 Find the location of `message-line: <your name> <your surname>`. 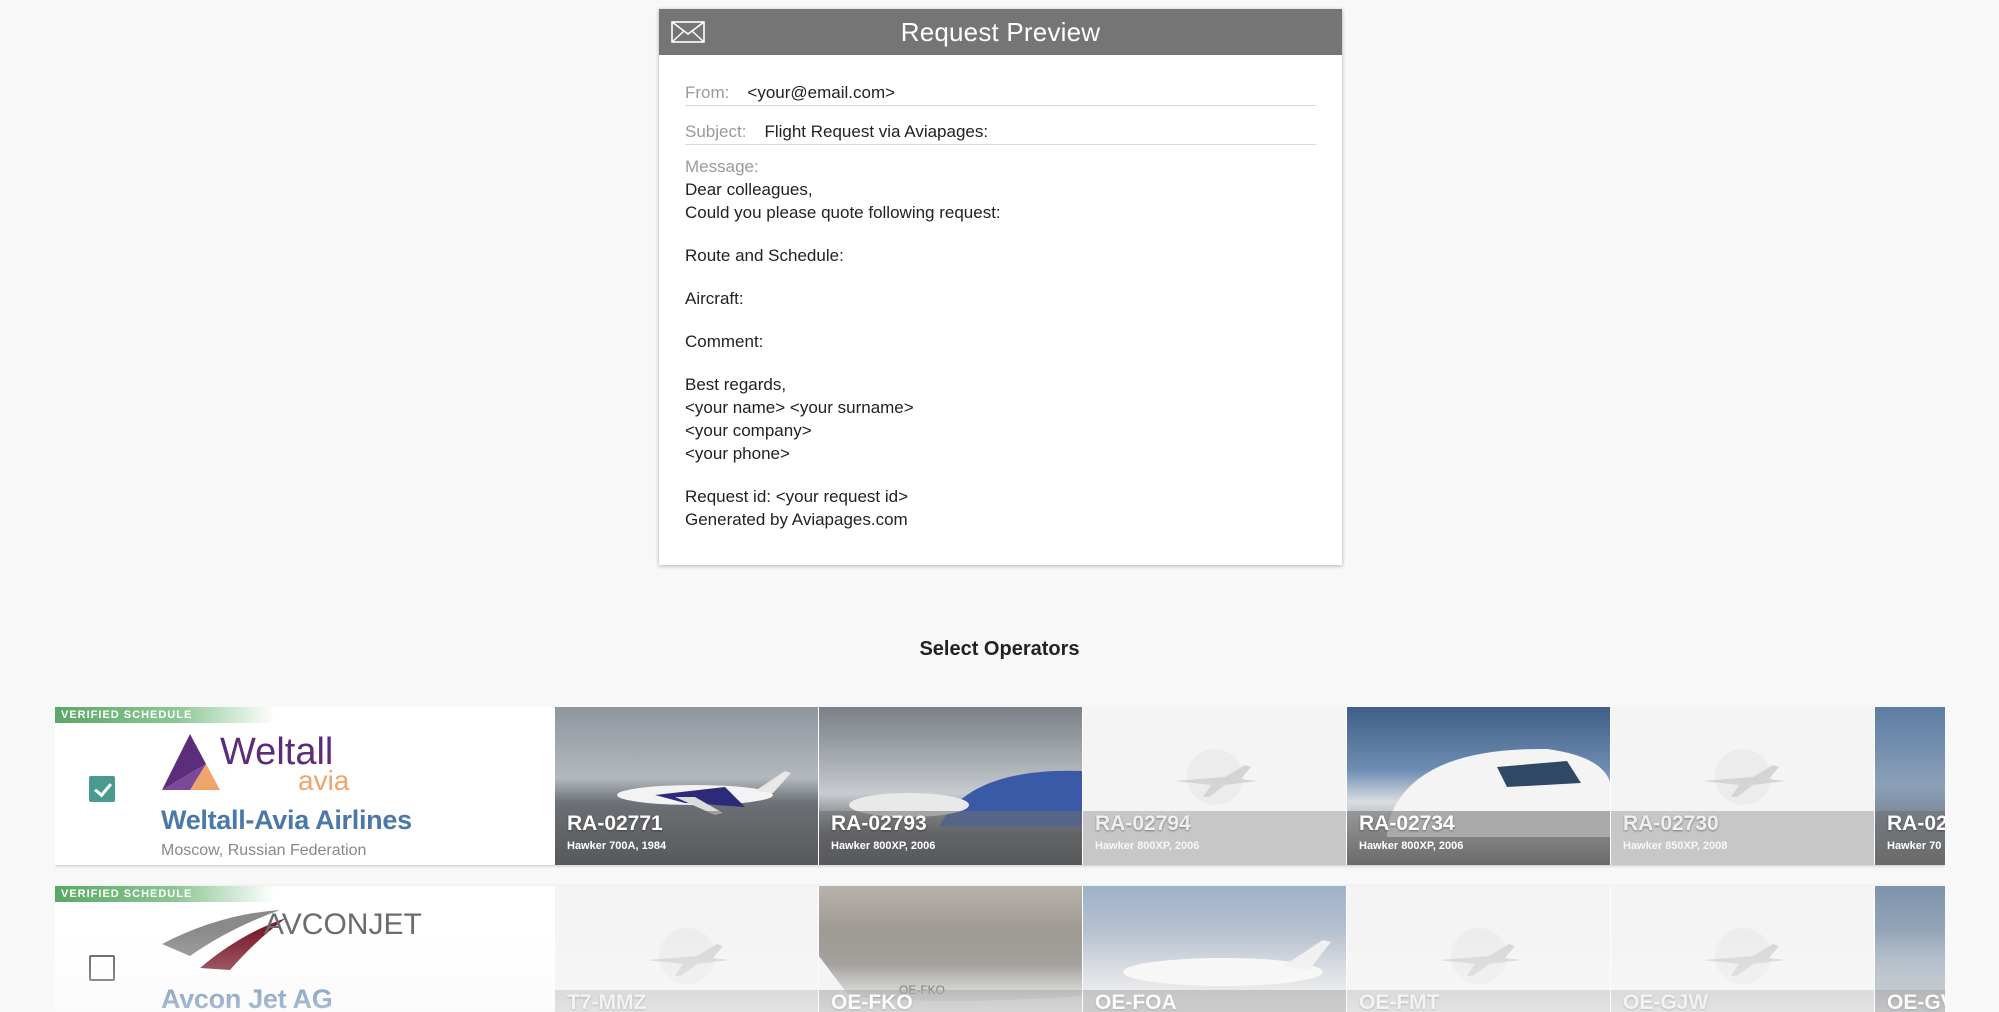

message-line: <your name> <your surname> is located at coordinates (799, 407).